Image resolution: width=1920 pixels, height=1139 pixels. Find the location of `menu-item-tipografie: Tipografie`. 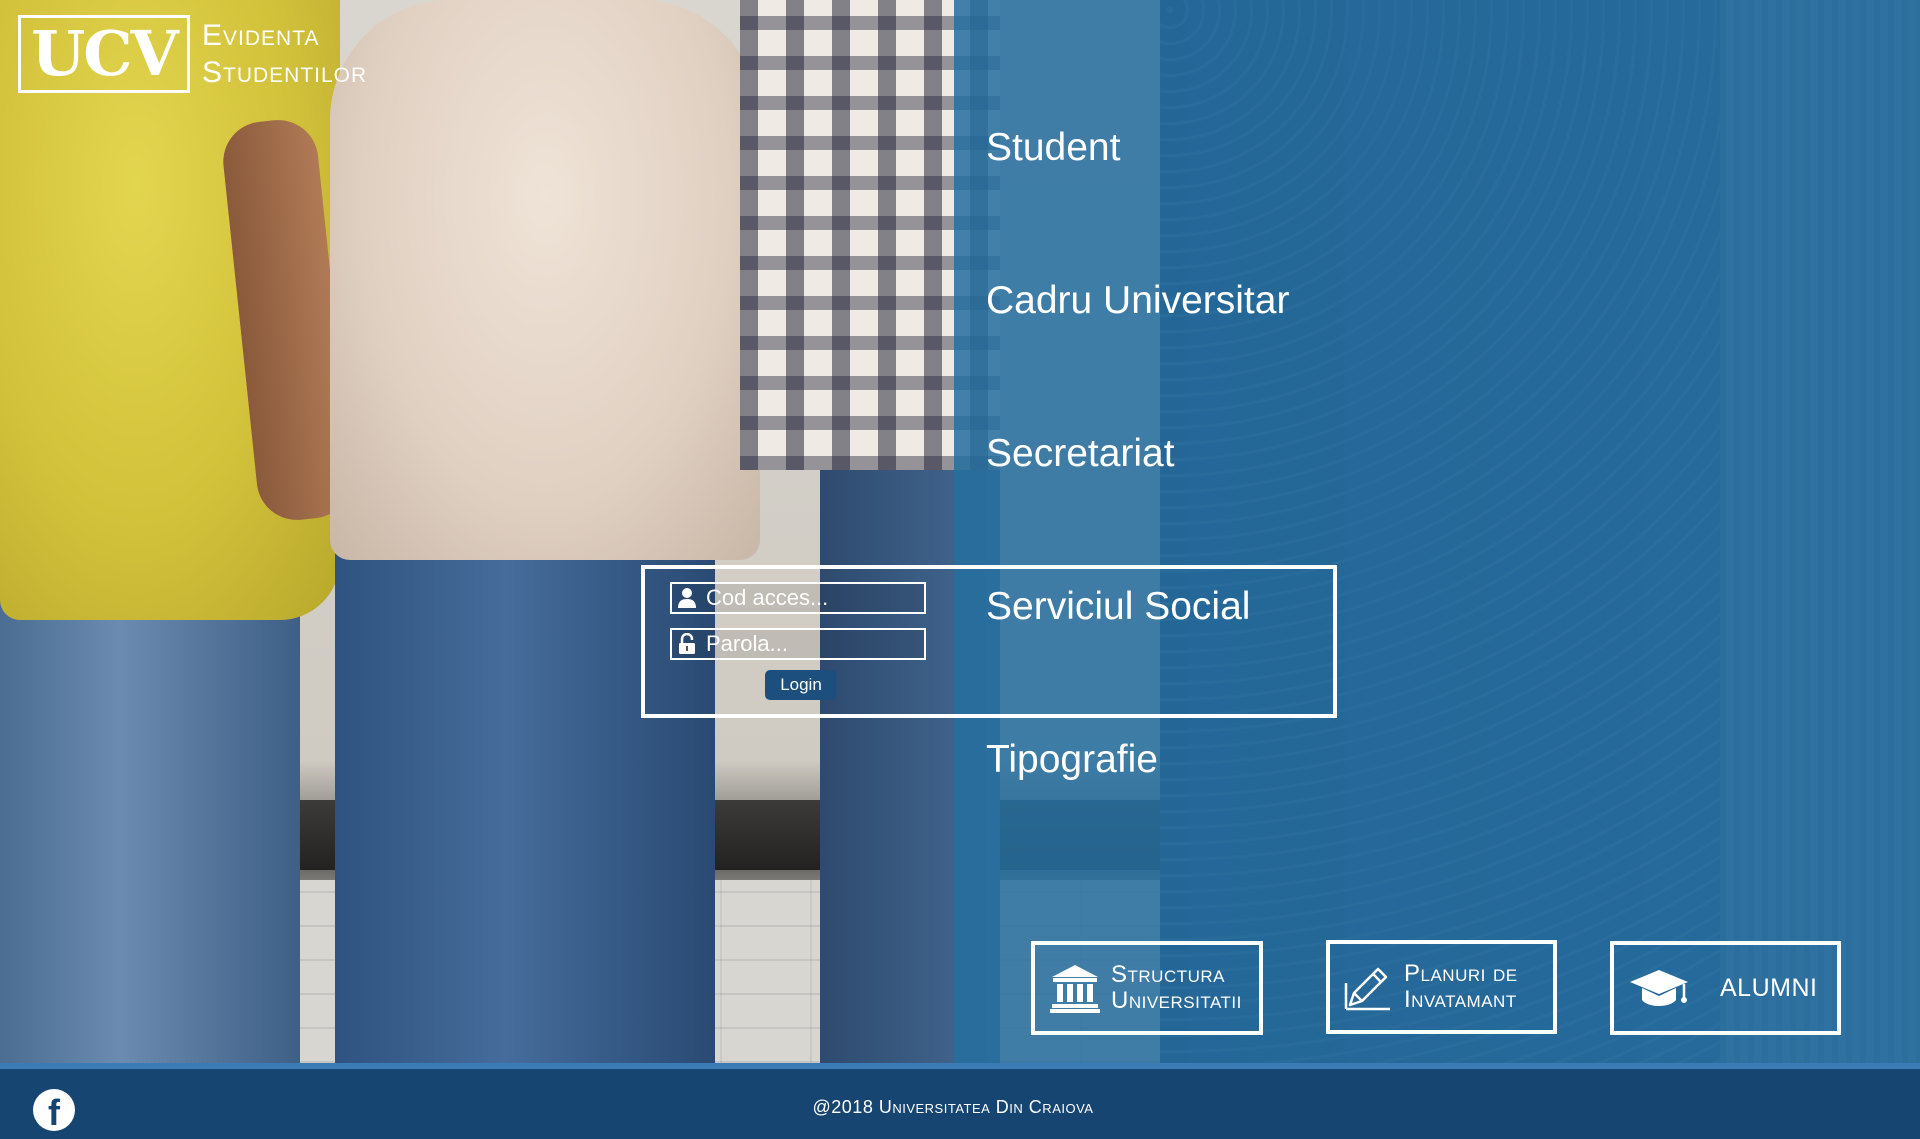

menu-item-tipografie: Tipografie is located at coordinates (1137, 806).